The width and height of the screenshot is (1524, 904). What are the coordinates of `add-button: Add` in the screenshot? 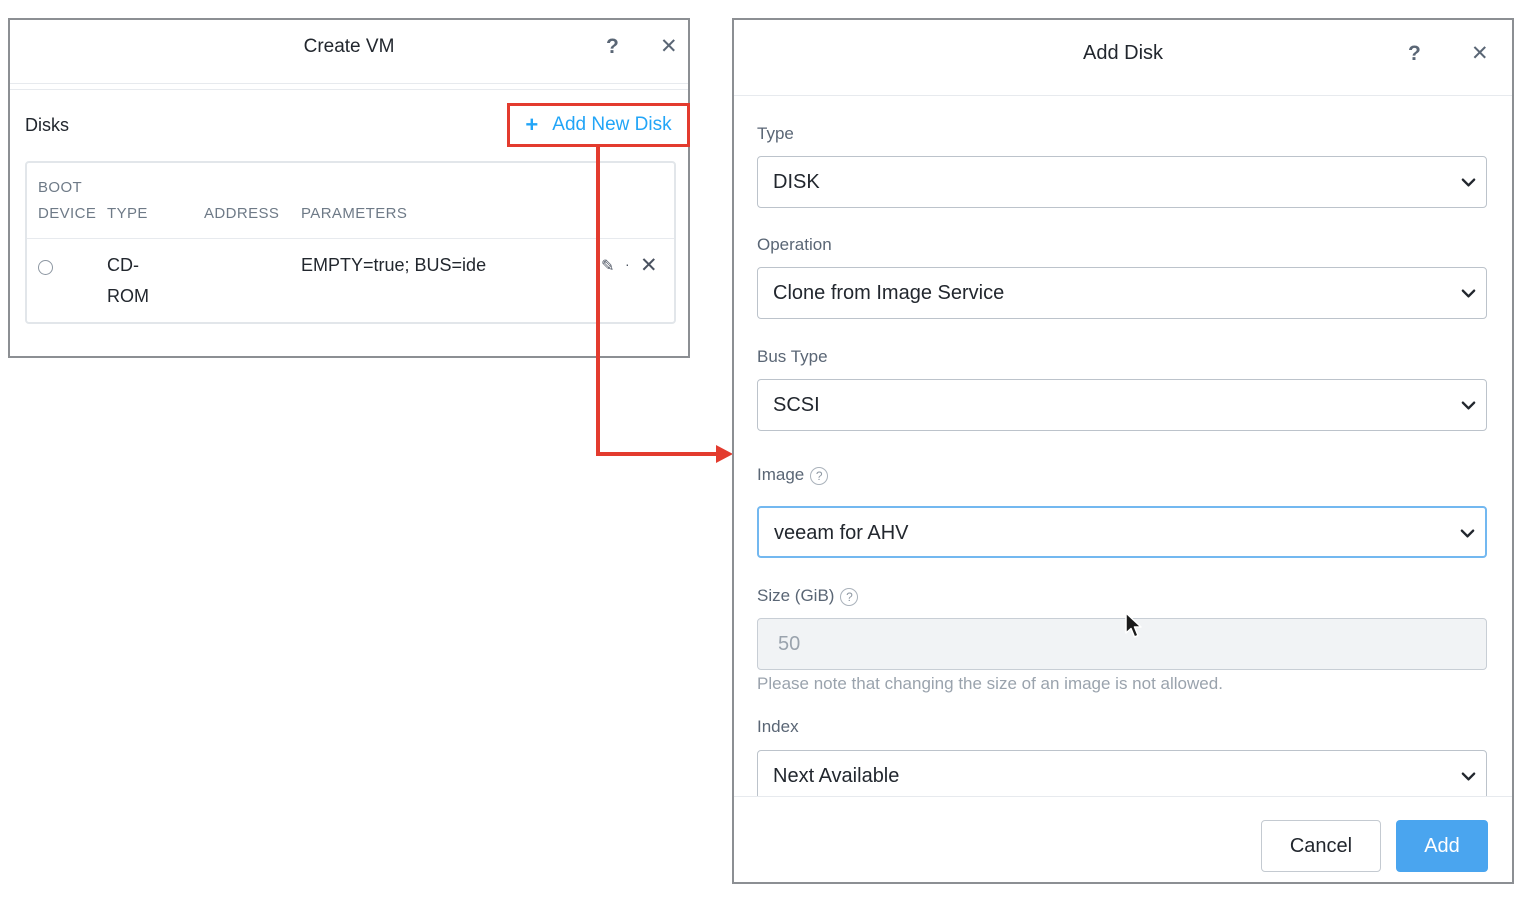 It's located at (1442, 846).